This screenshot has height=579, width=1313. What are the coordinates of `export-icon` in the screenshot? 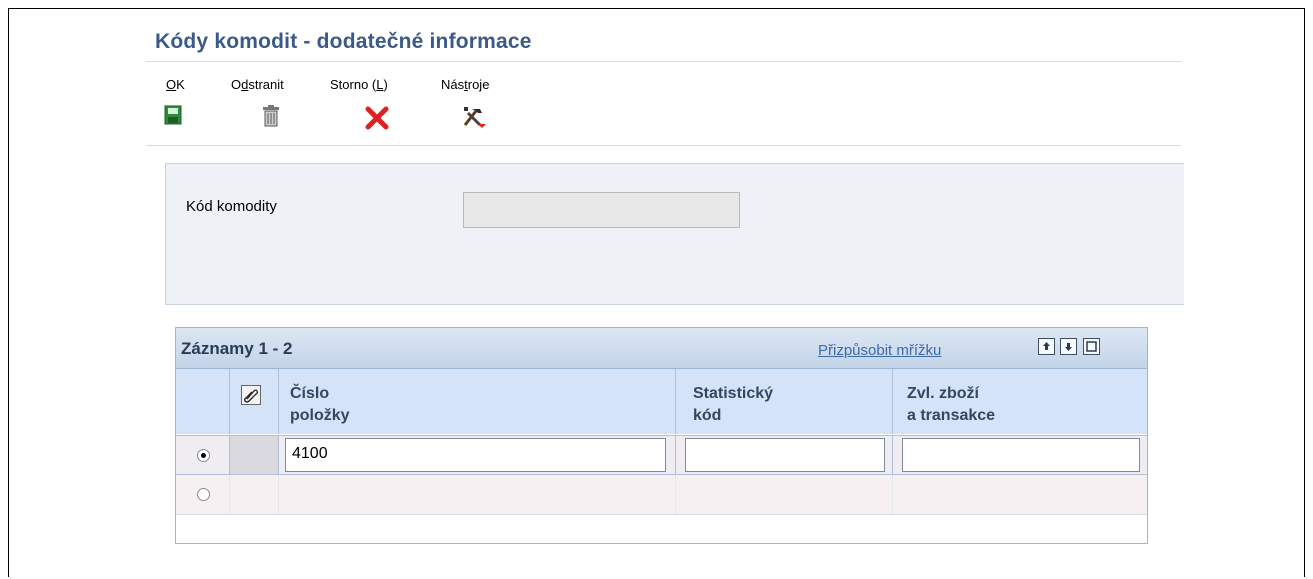 It's located at (1046, 346).